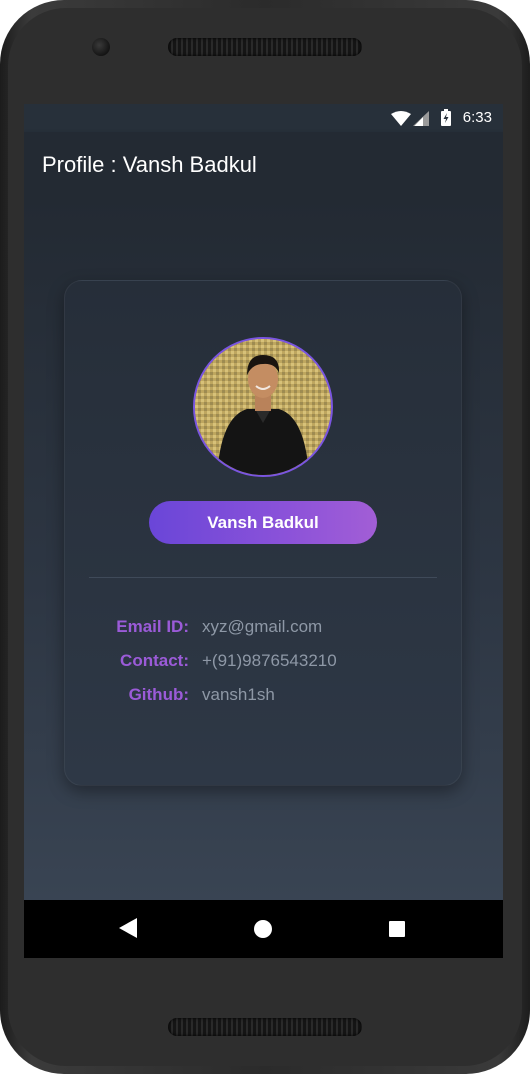  I want to click on signal-icon, so click(421, 118).